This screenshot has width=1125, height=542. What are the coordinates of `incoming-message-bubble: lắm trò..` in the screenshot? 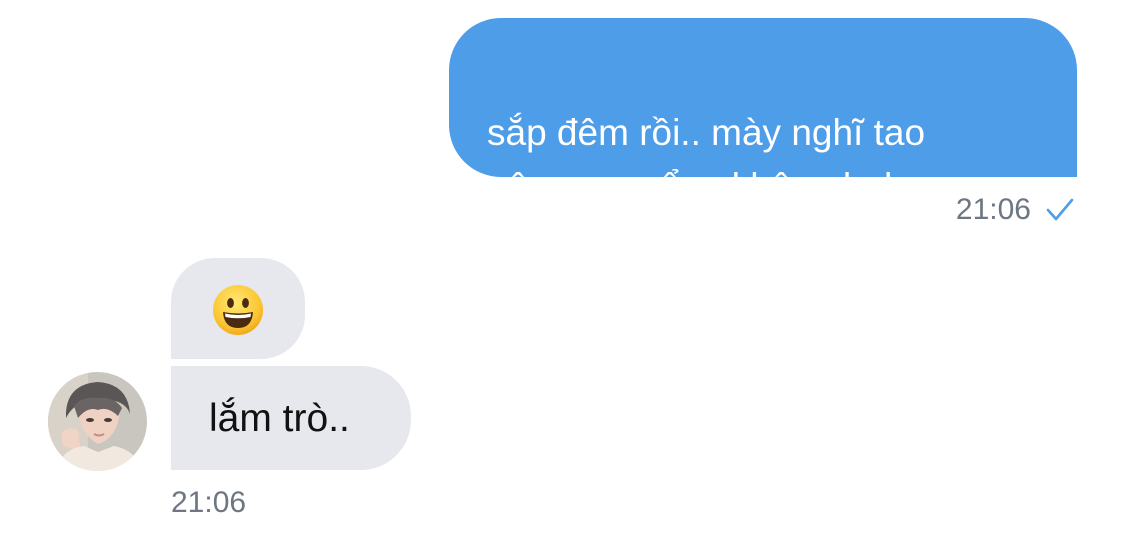 It's located at (291, 418).